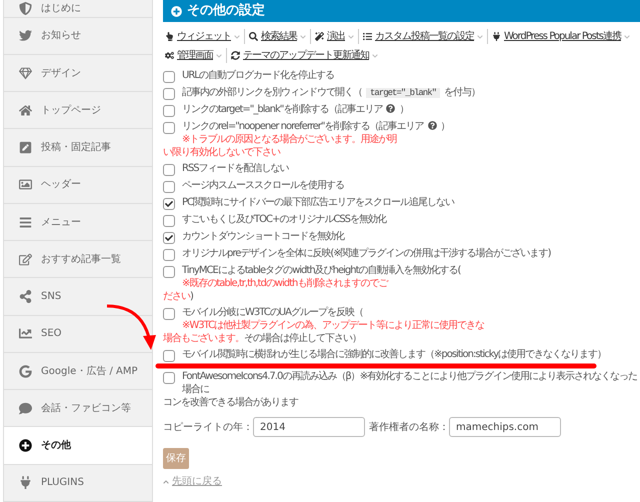 This screenshot has height=502, width=640. Describe the element at coordinates (462, 92) in the screenshot. I see `option-text: を付与）` at that location.